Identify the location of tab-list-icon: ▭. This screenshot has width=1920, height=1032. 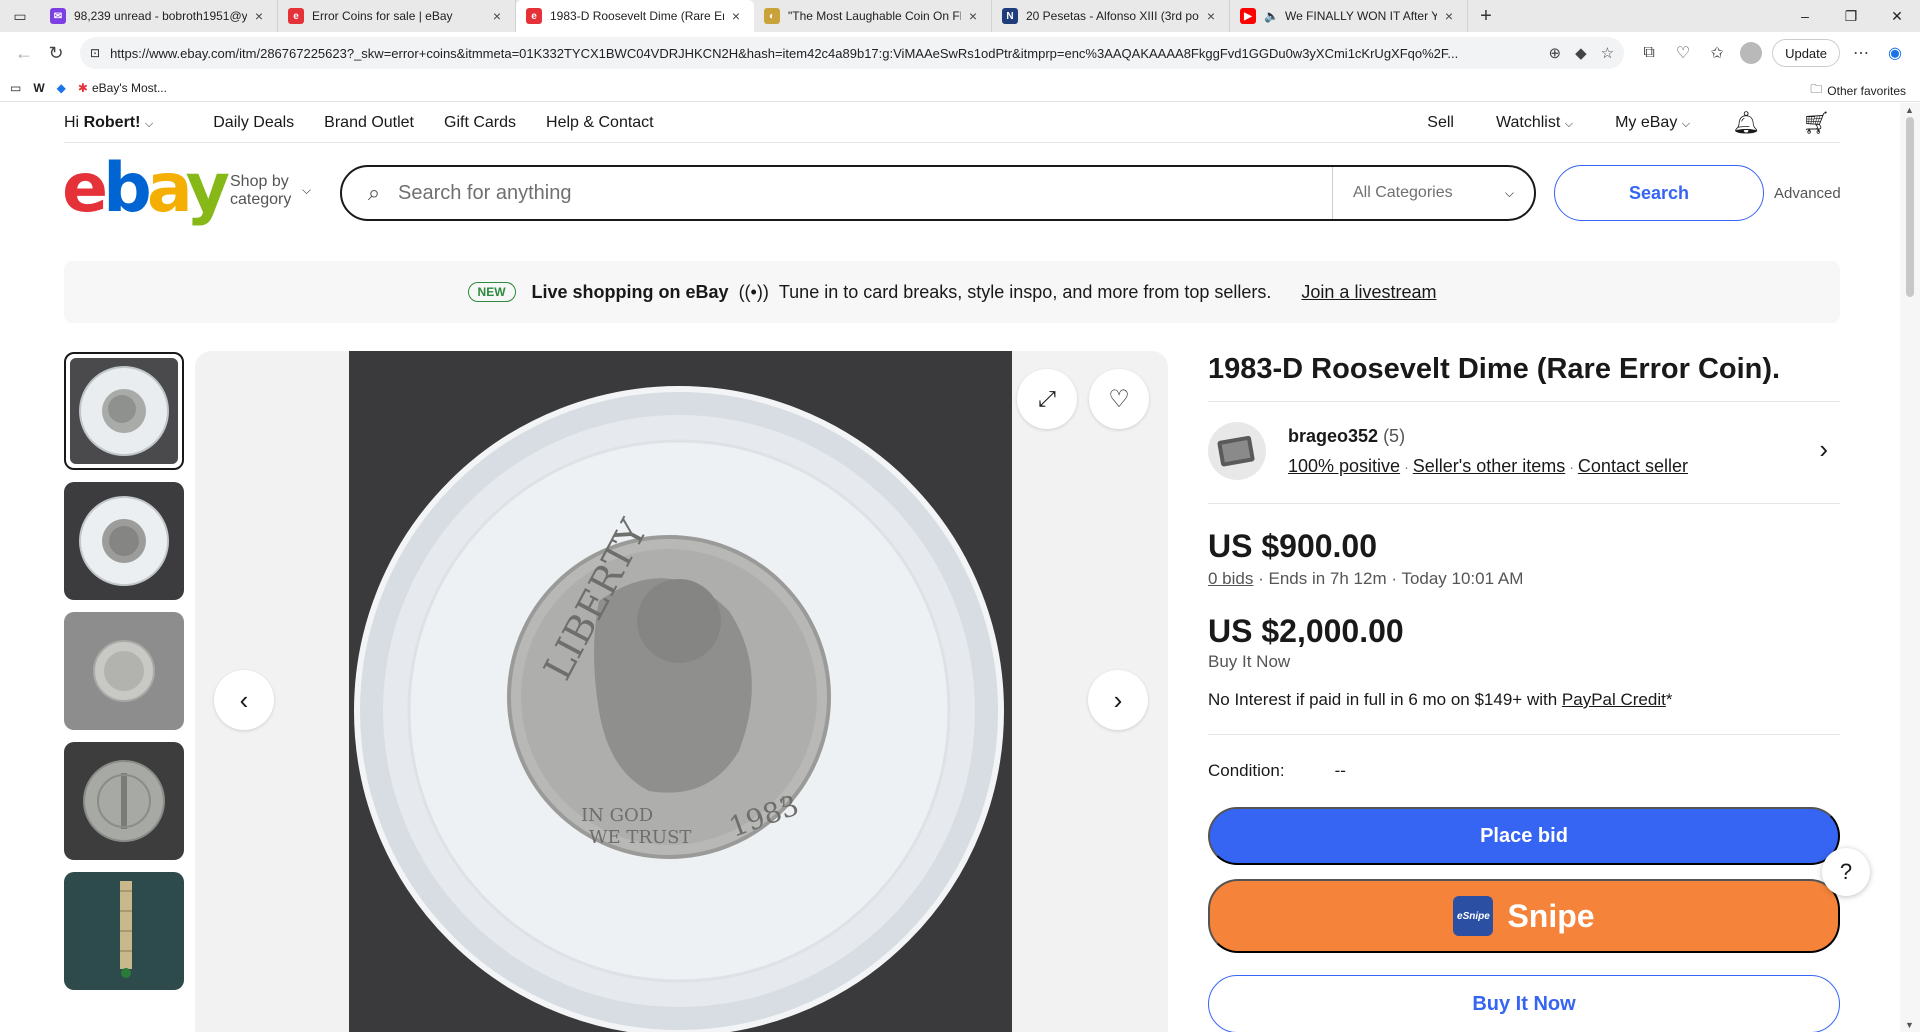
(15, 88).